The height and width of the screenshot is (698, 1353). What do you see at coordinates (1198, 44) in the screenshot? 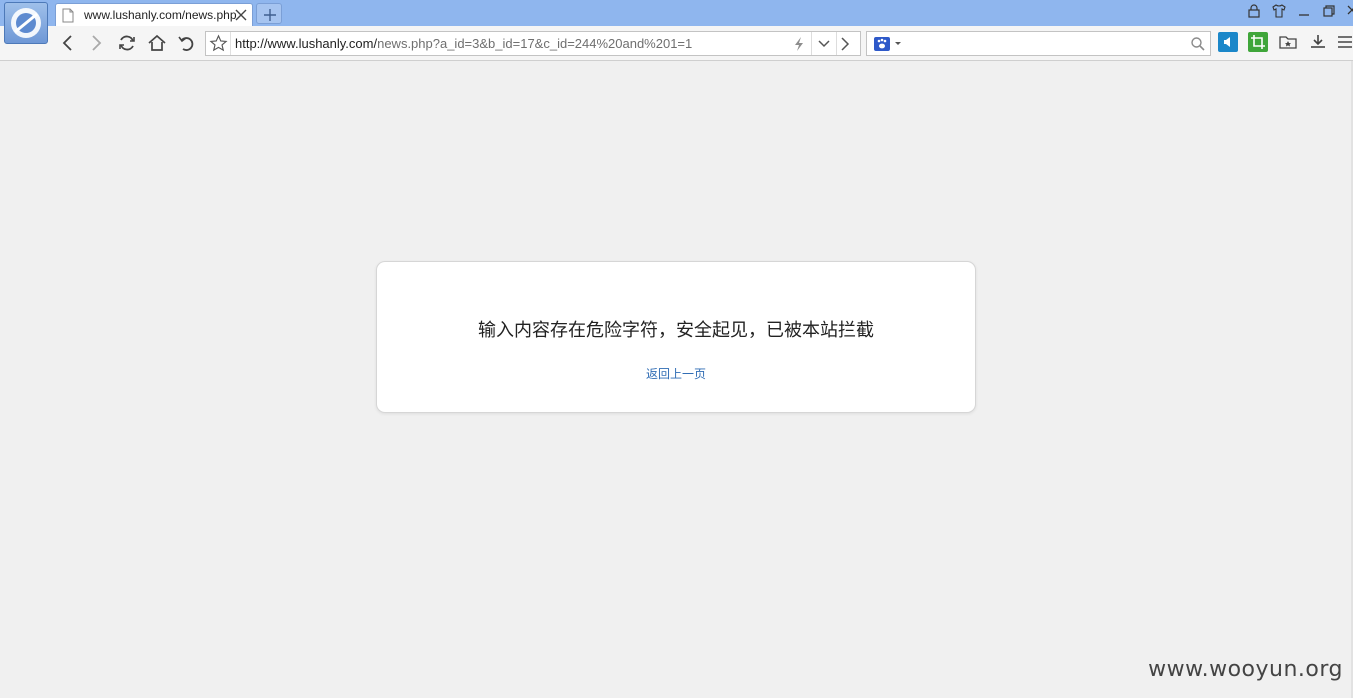
I see `search-icon` at bounding box center [1198, 44].